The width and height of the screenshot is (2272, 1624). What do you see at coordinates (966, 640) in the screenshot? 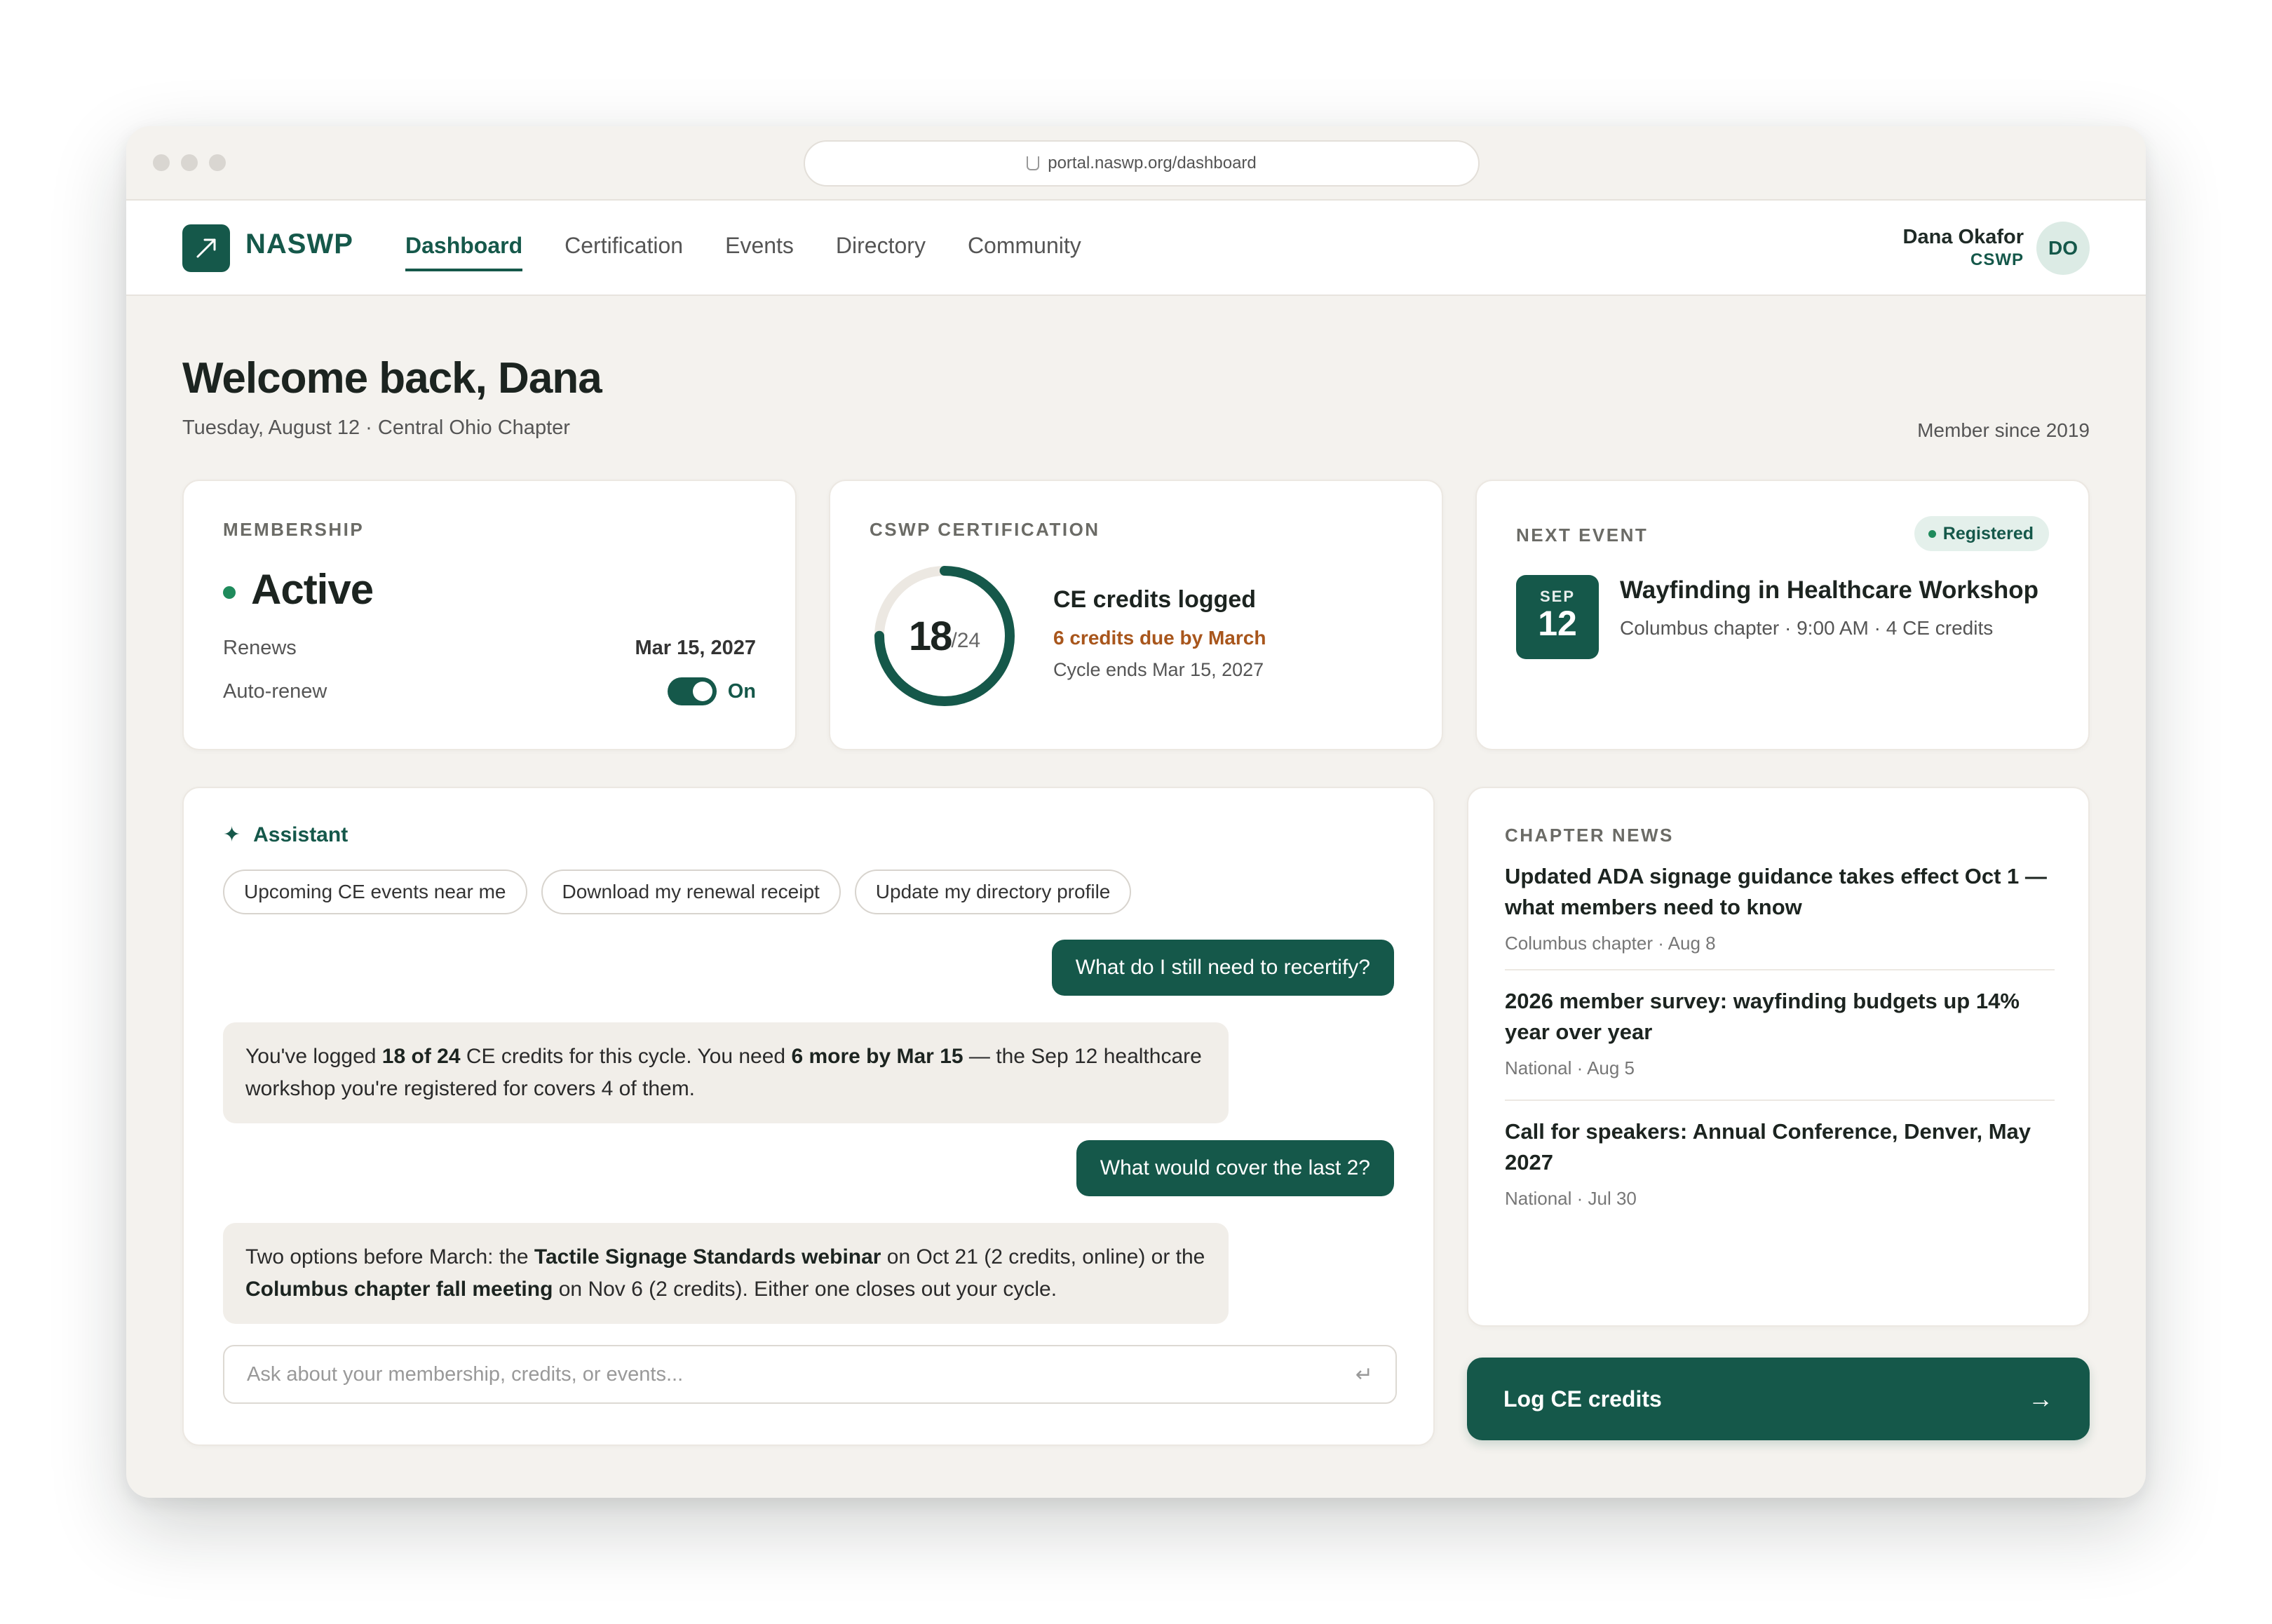
I see `credits-total-value: /24` at bounding box center [966, 640].